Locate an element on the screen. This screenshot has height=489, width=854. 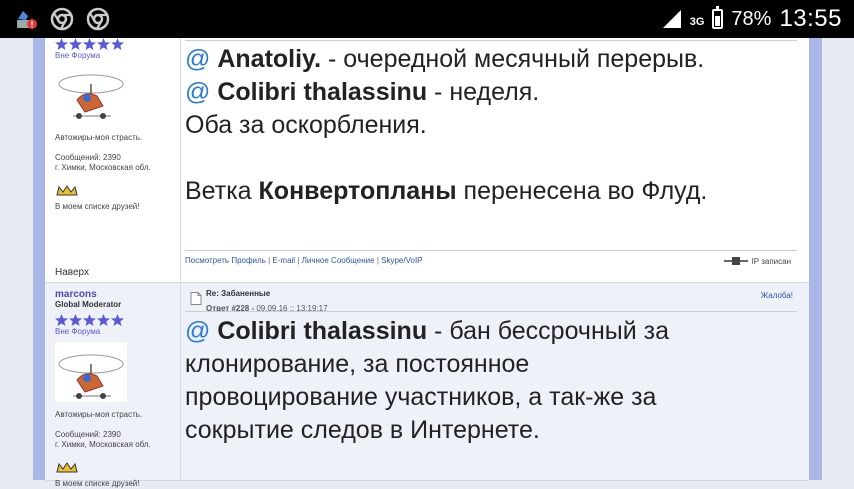
signal-icon is located at coordinates (671, 19).